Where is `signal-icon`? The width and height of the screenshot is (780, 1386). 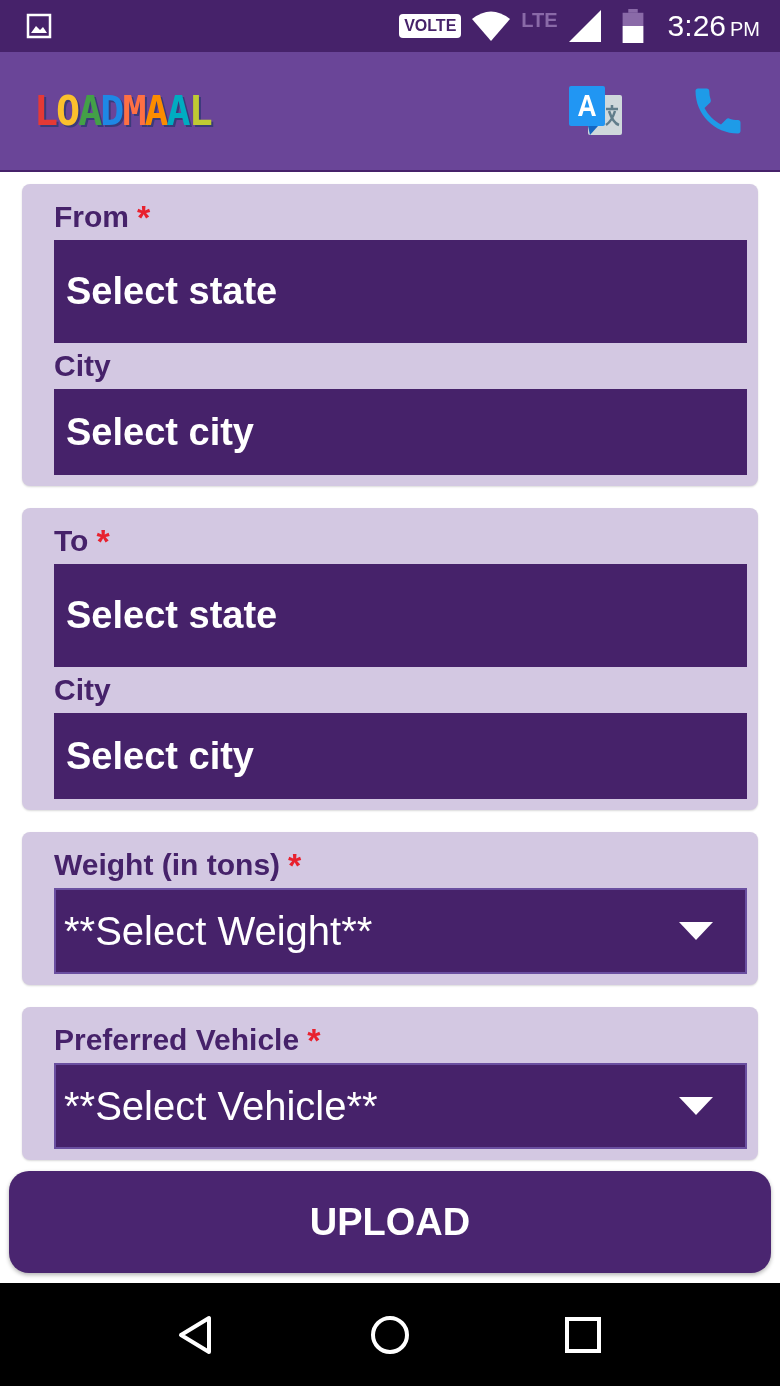
signal-icon is located at coordinates (584, 26).